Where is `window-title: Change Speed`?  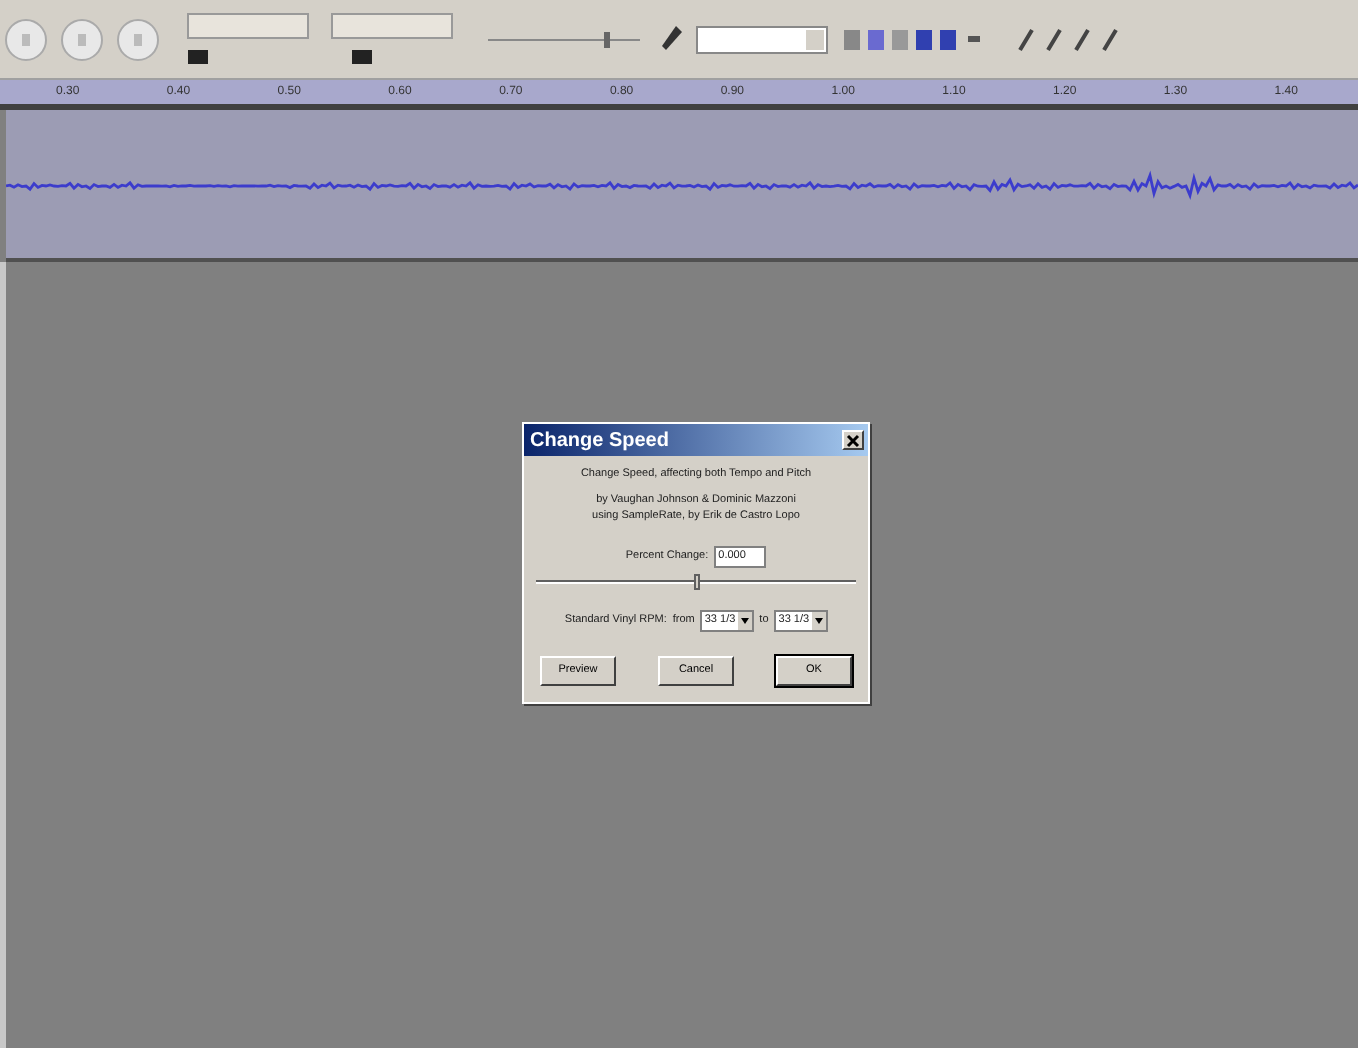 window-title: Change Speed is located at coordinates (599, 440).